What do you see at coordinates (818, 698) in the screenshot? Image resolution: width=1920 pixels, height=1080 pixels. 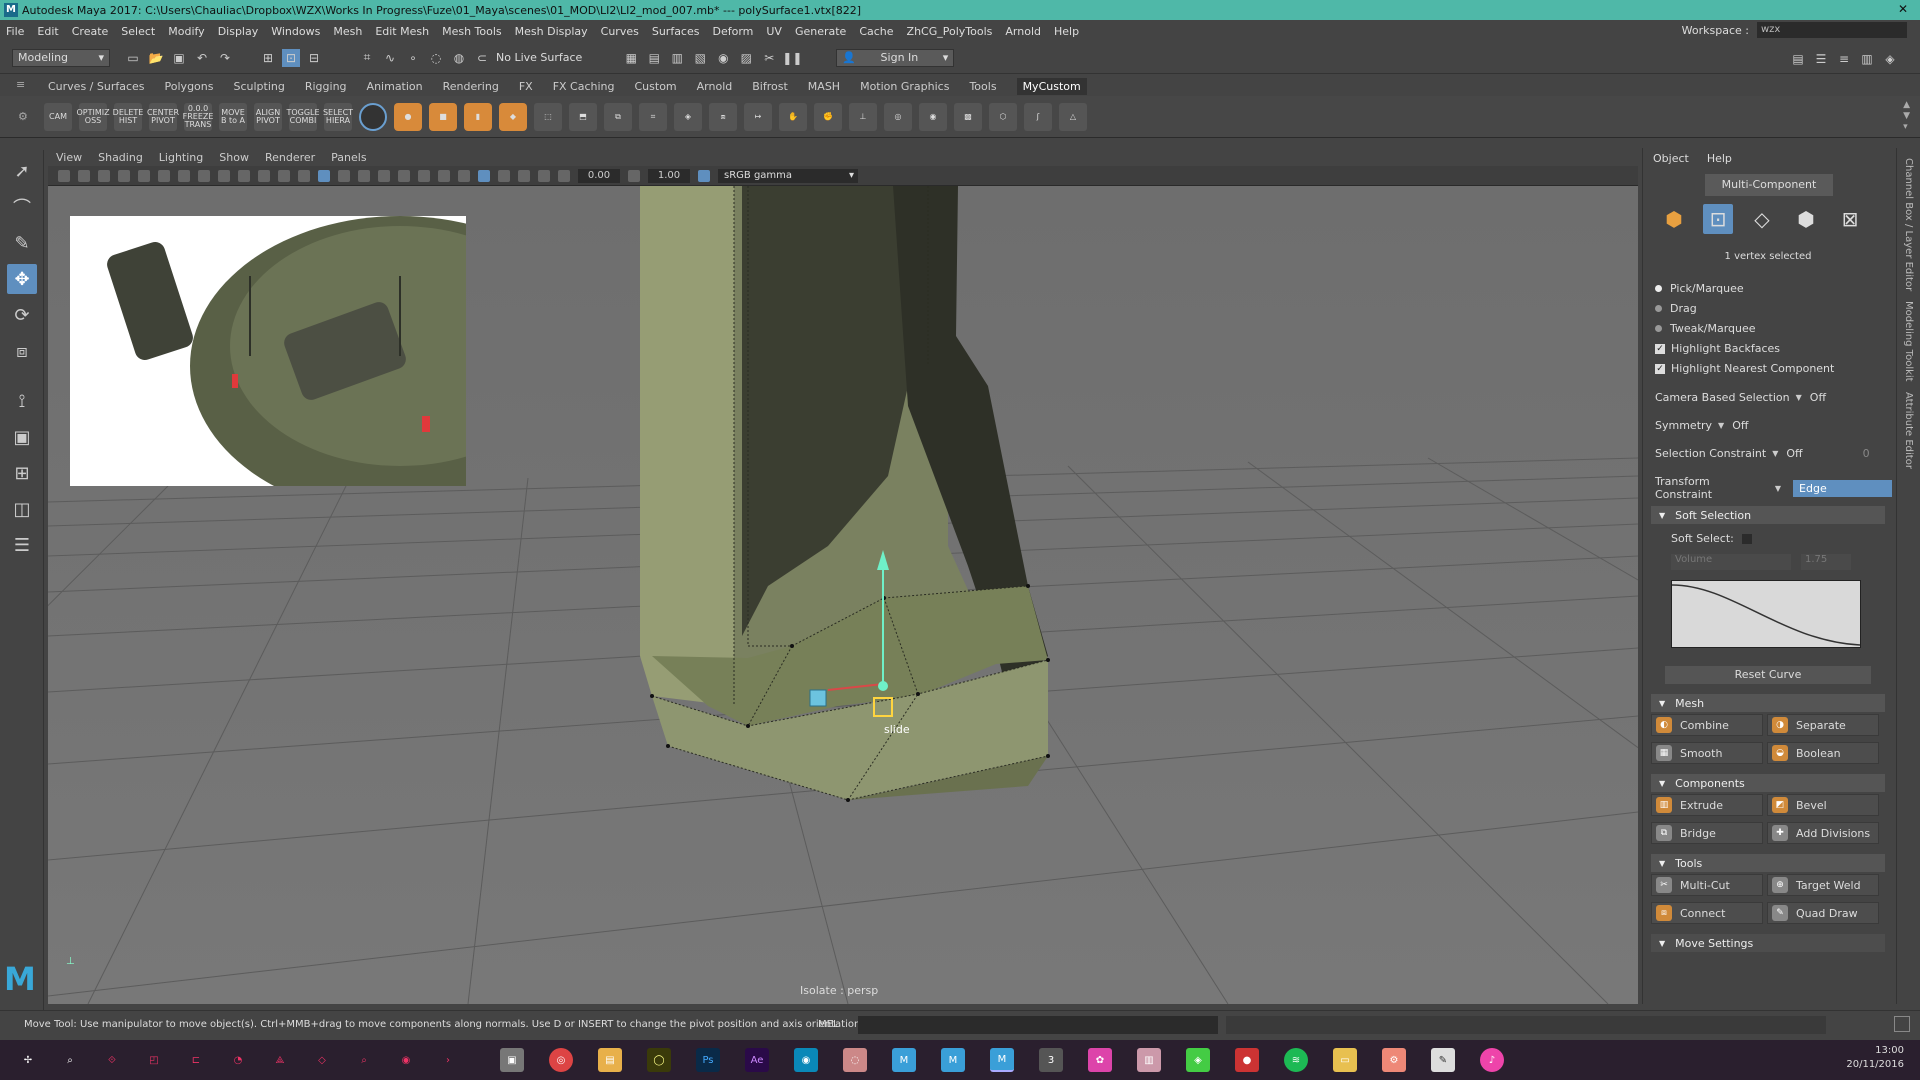 I see `pivot-handle` at bounding box center [818, 698].